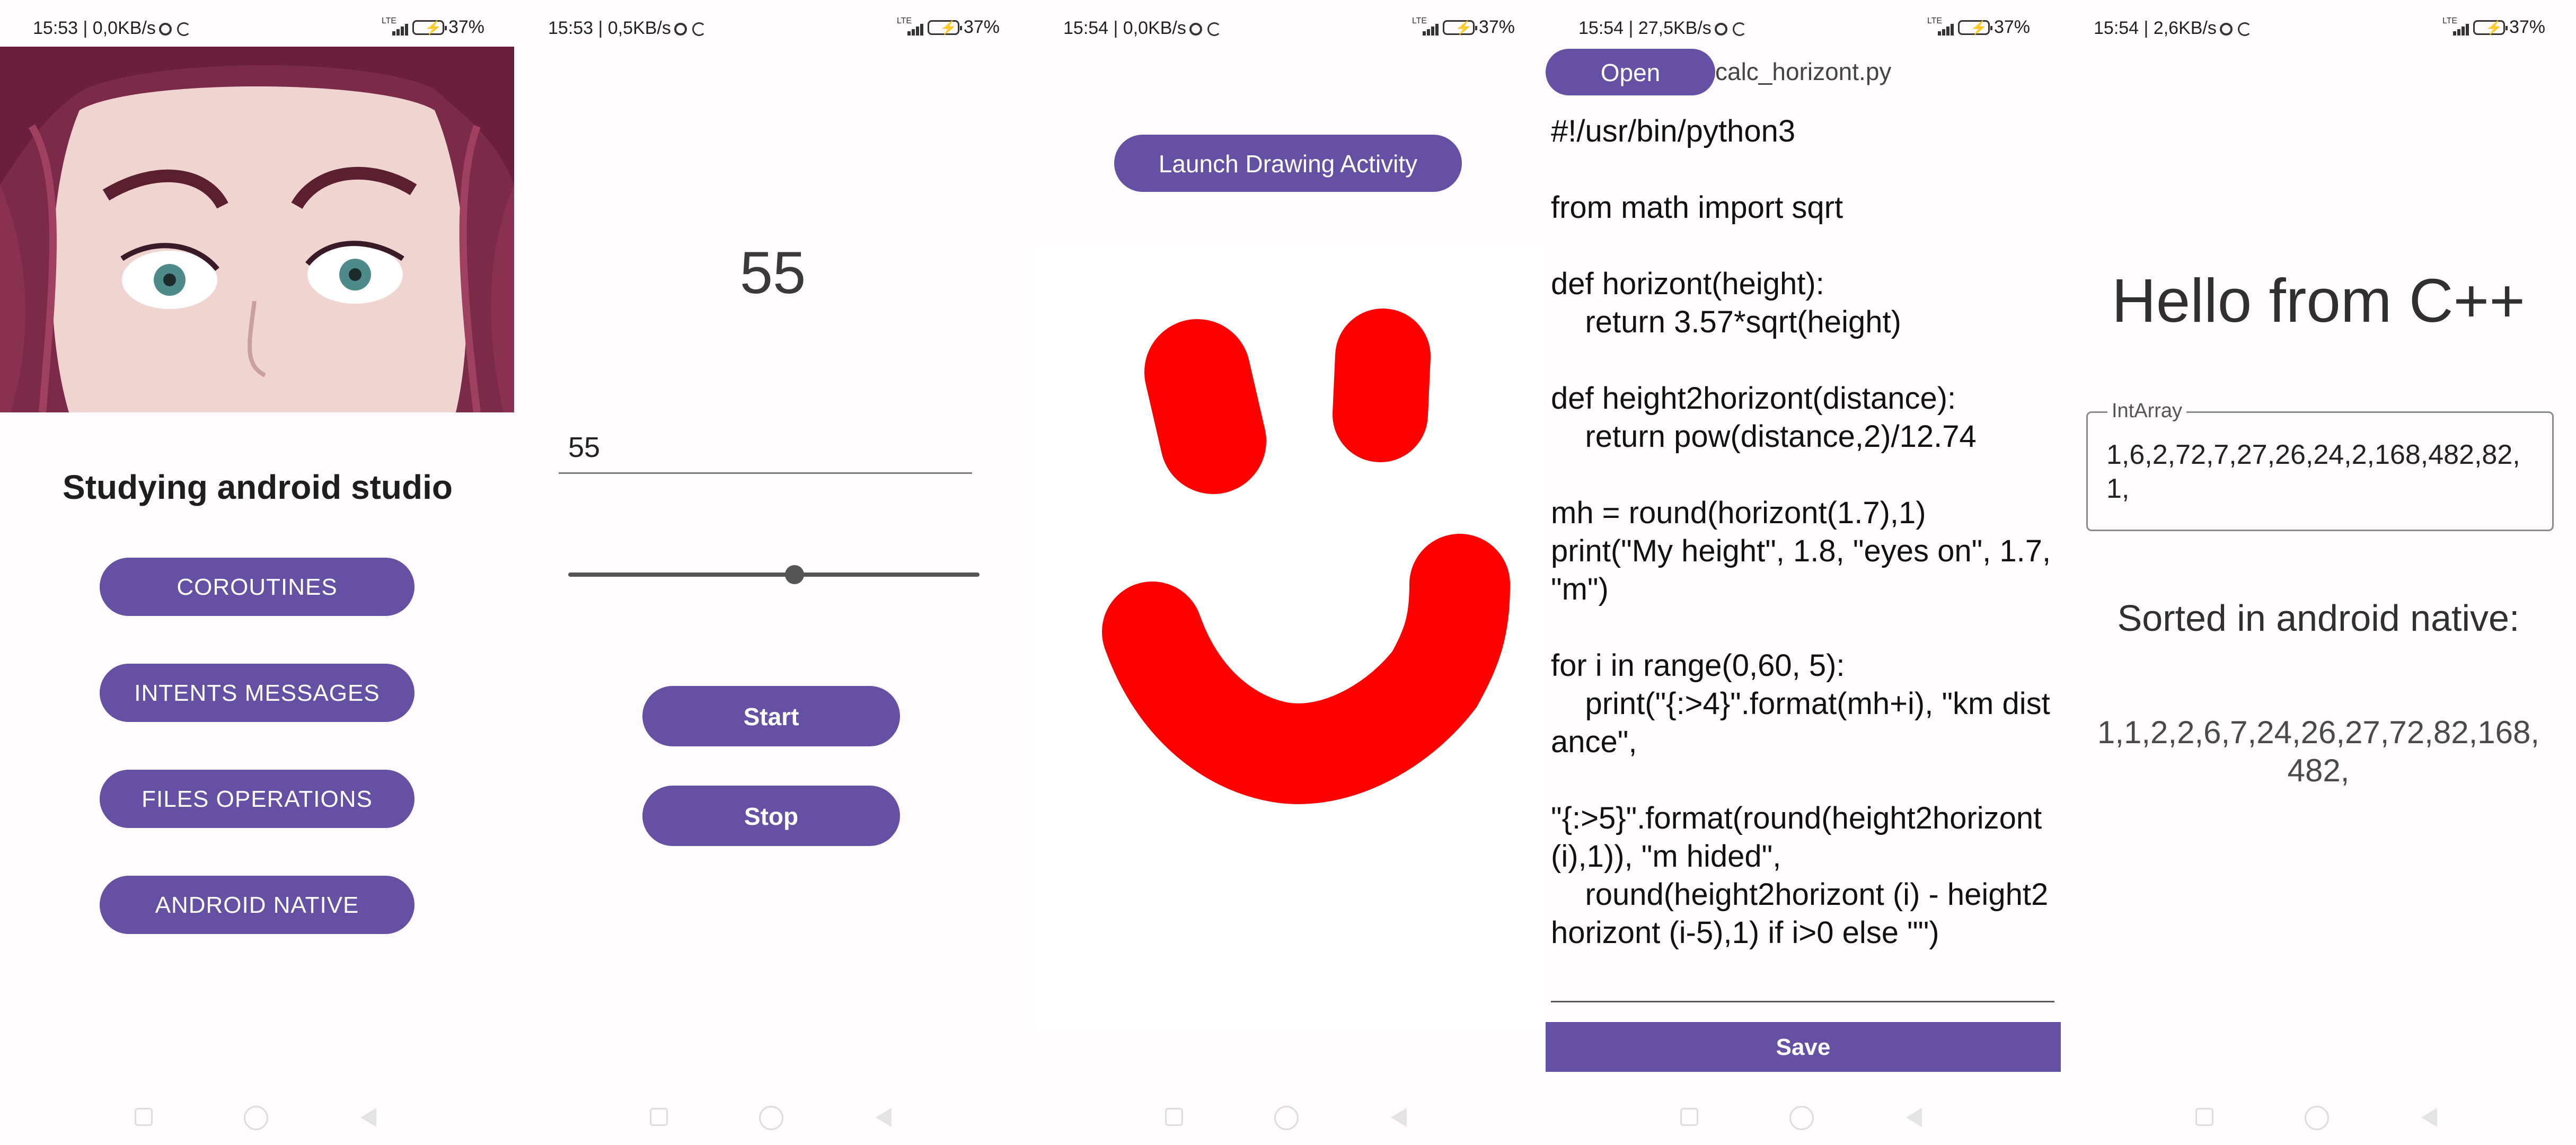 Image resolution: width=2576 pixels, height=1145 pixels. What do you see at coordinates (772, 26) in the screenshot?
I see `status-bar: 15:53 | 0,5KB/s LTE ⚡ 37%` at bounding box center [772, 26].